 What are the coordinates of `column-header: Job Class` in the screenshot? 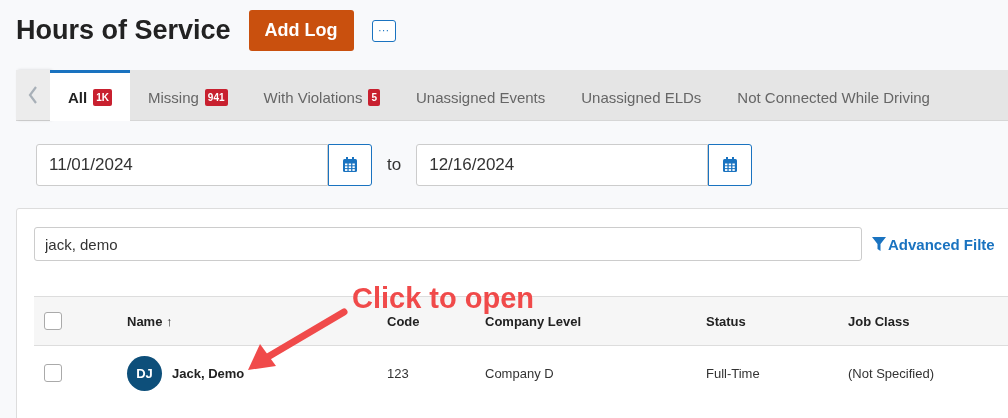 It's located at (879, 321).